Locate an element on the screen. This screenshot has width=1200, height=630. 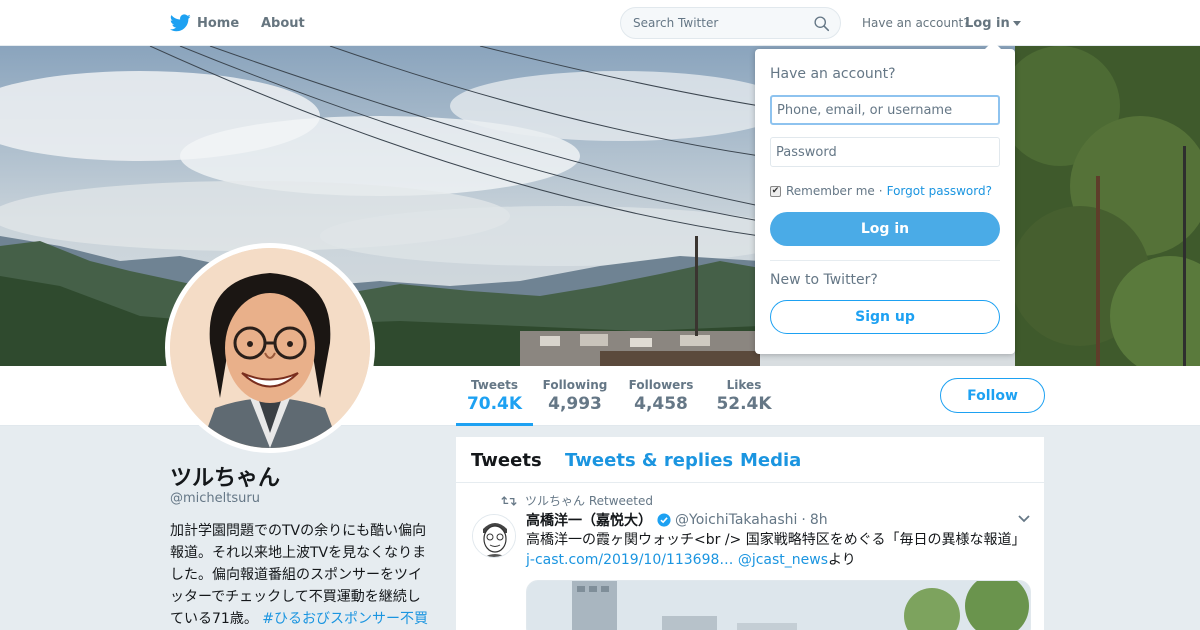
twitter-bird-icon is located at coordinates (180, 23).